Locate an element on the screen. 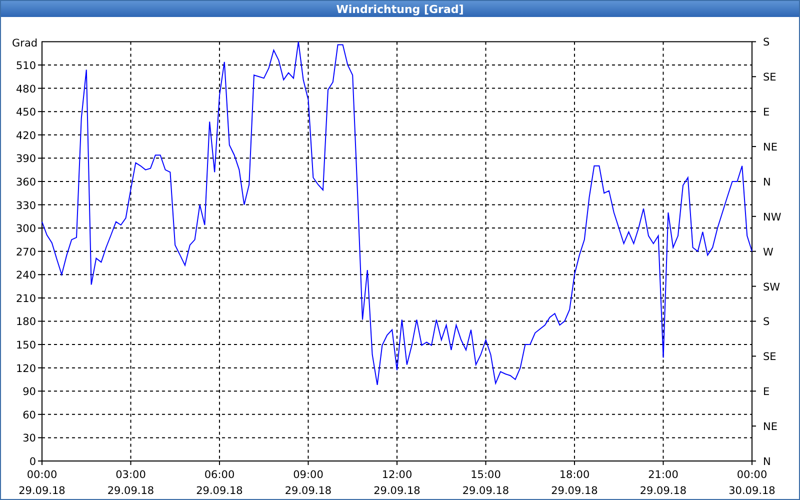 The width and height of the screenshot is (800, 500). y-axis-label: 180 is located at coordinates (26, 322).